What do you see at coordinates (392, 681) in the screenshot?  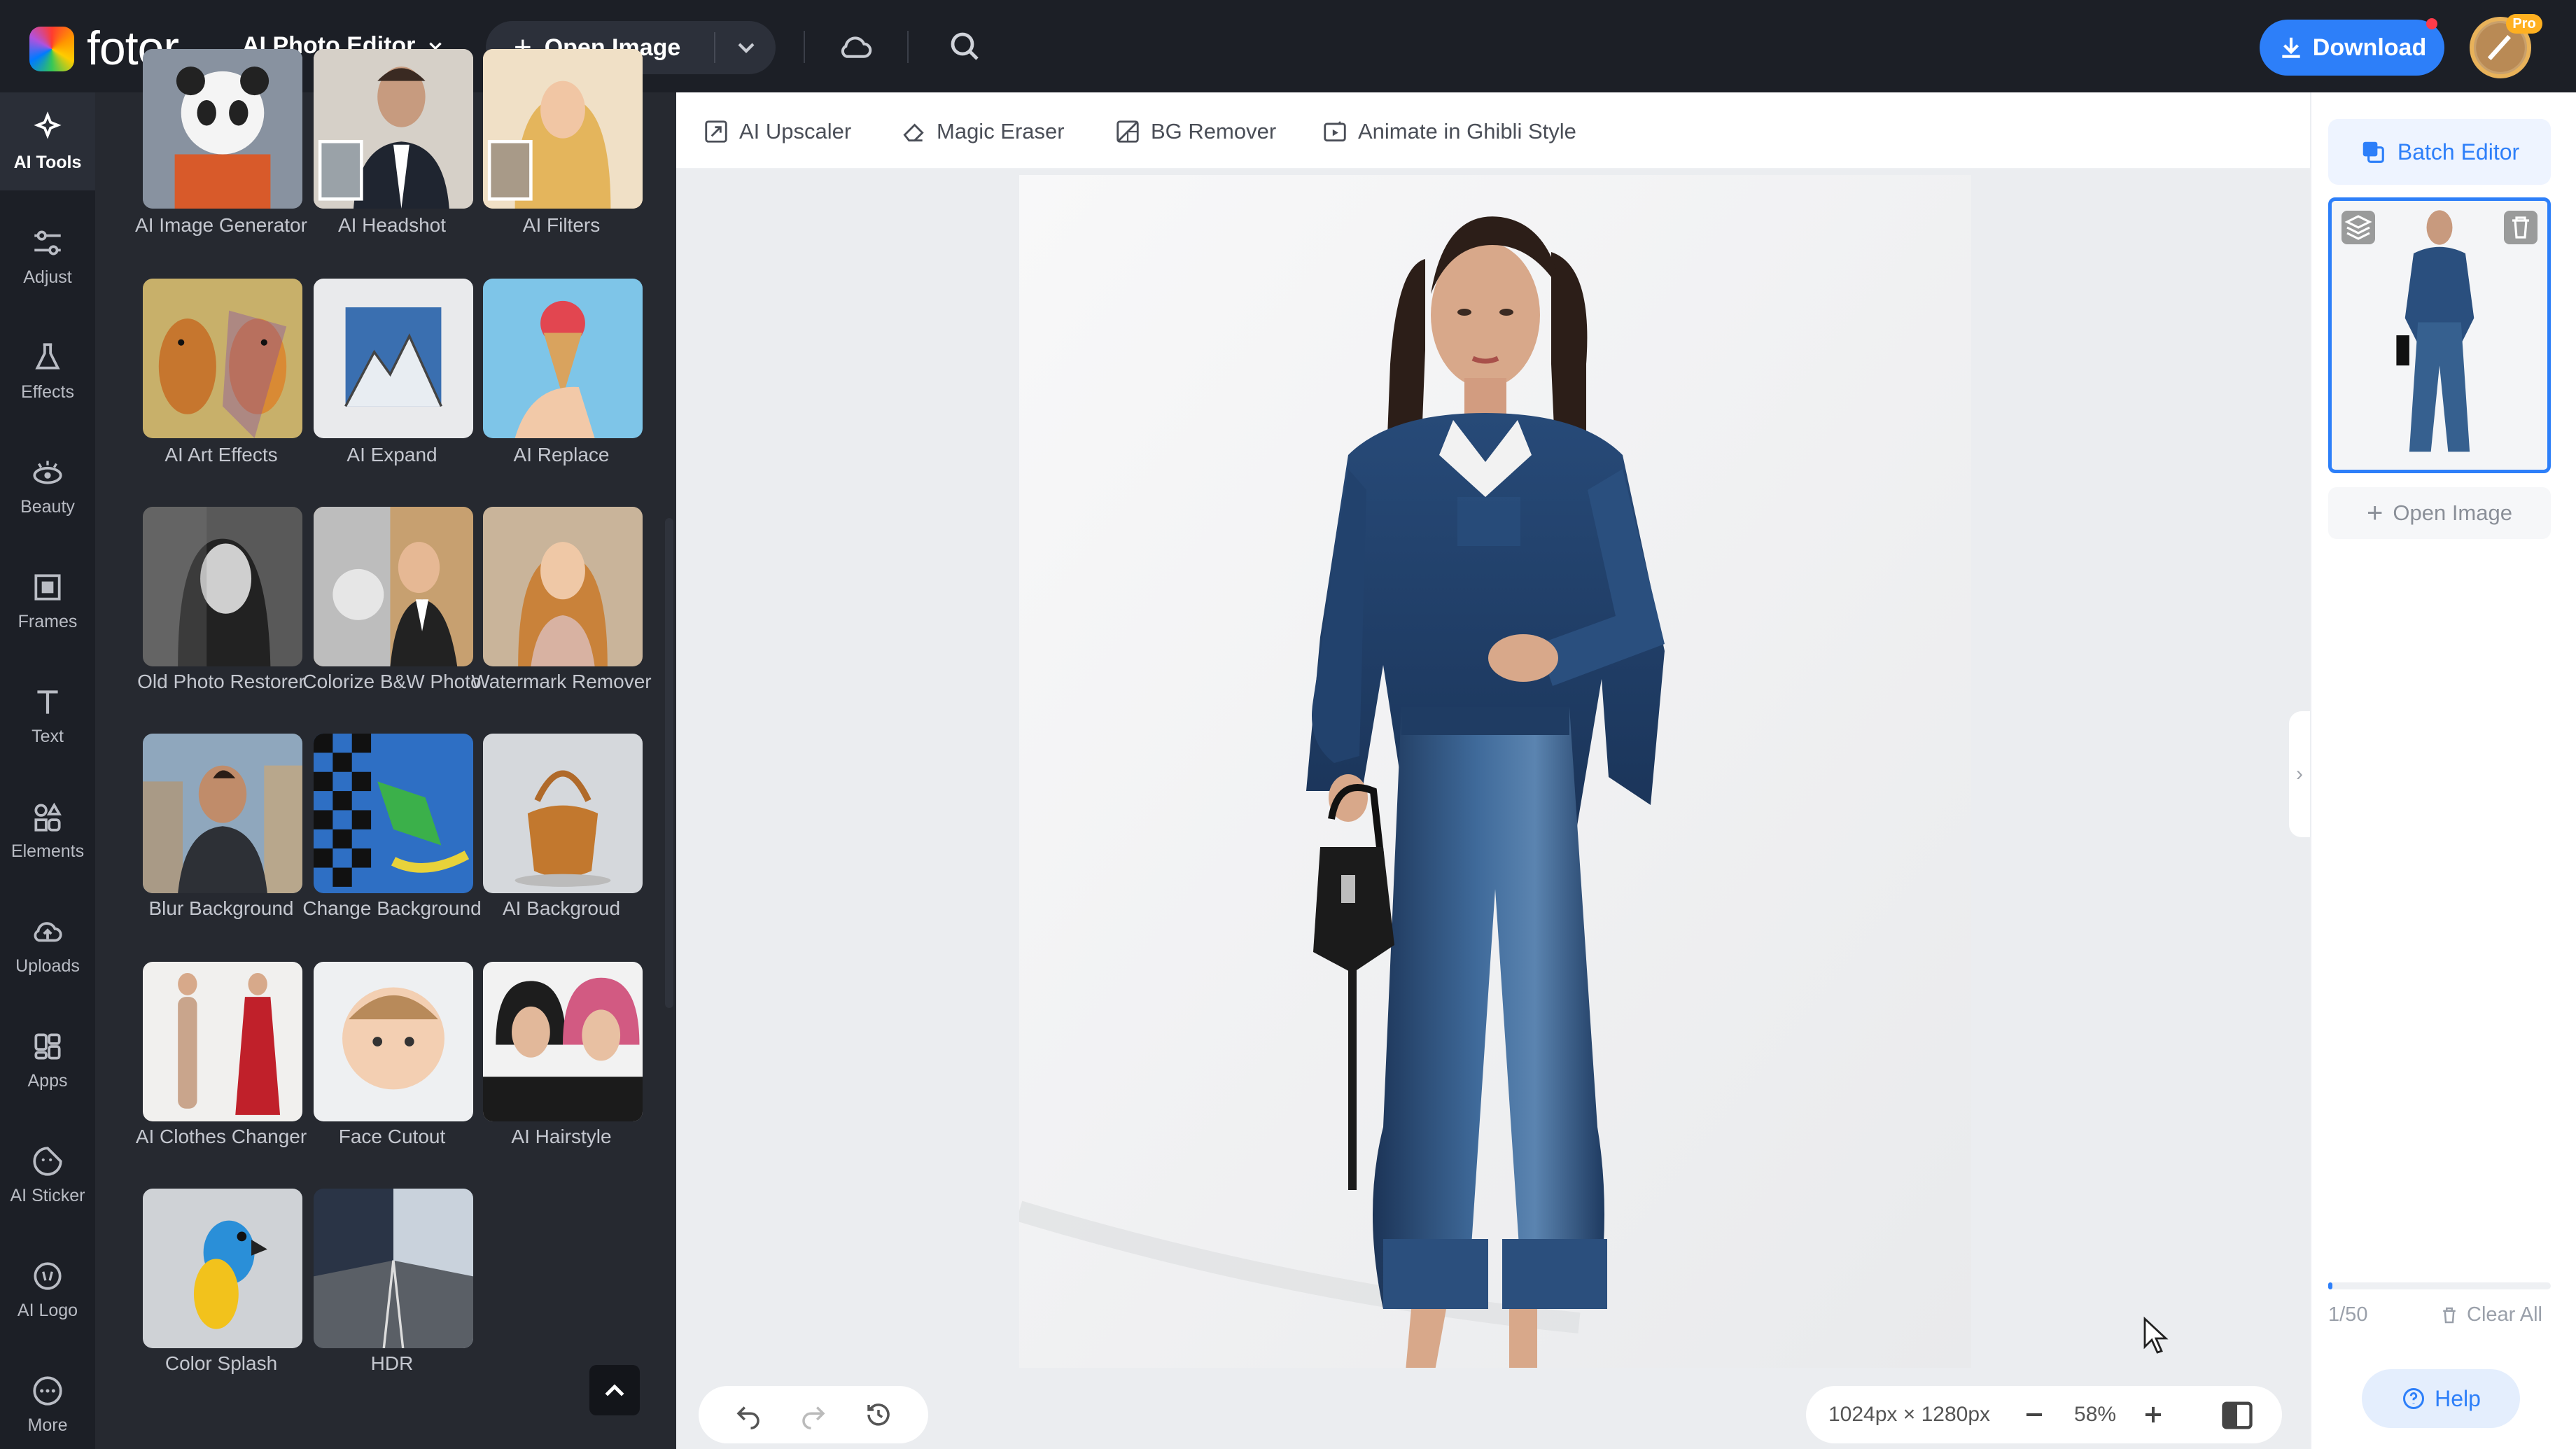 I see `tool-label: Colorize B&W Photo` at bounding box center [392, 681].